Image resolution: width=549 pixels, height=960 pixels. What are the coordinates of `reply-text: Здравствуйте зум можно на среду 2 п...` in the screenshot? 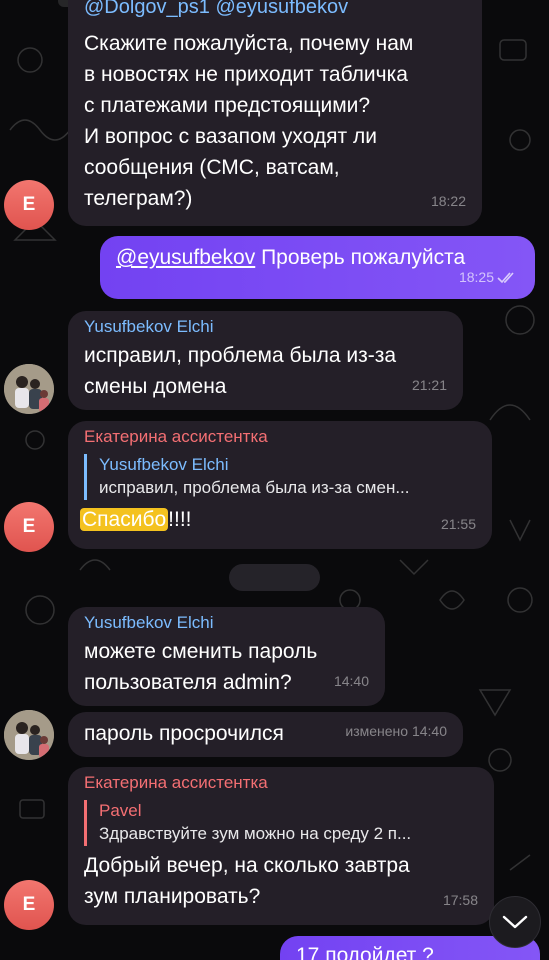 It's located at (255, 833).